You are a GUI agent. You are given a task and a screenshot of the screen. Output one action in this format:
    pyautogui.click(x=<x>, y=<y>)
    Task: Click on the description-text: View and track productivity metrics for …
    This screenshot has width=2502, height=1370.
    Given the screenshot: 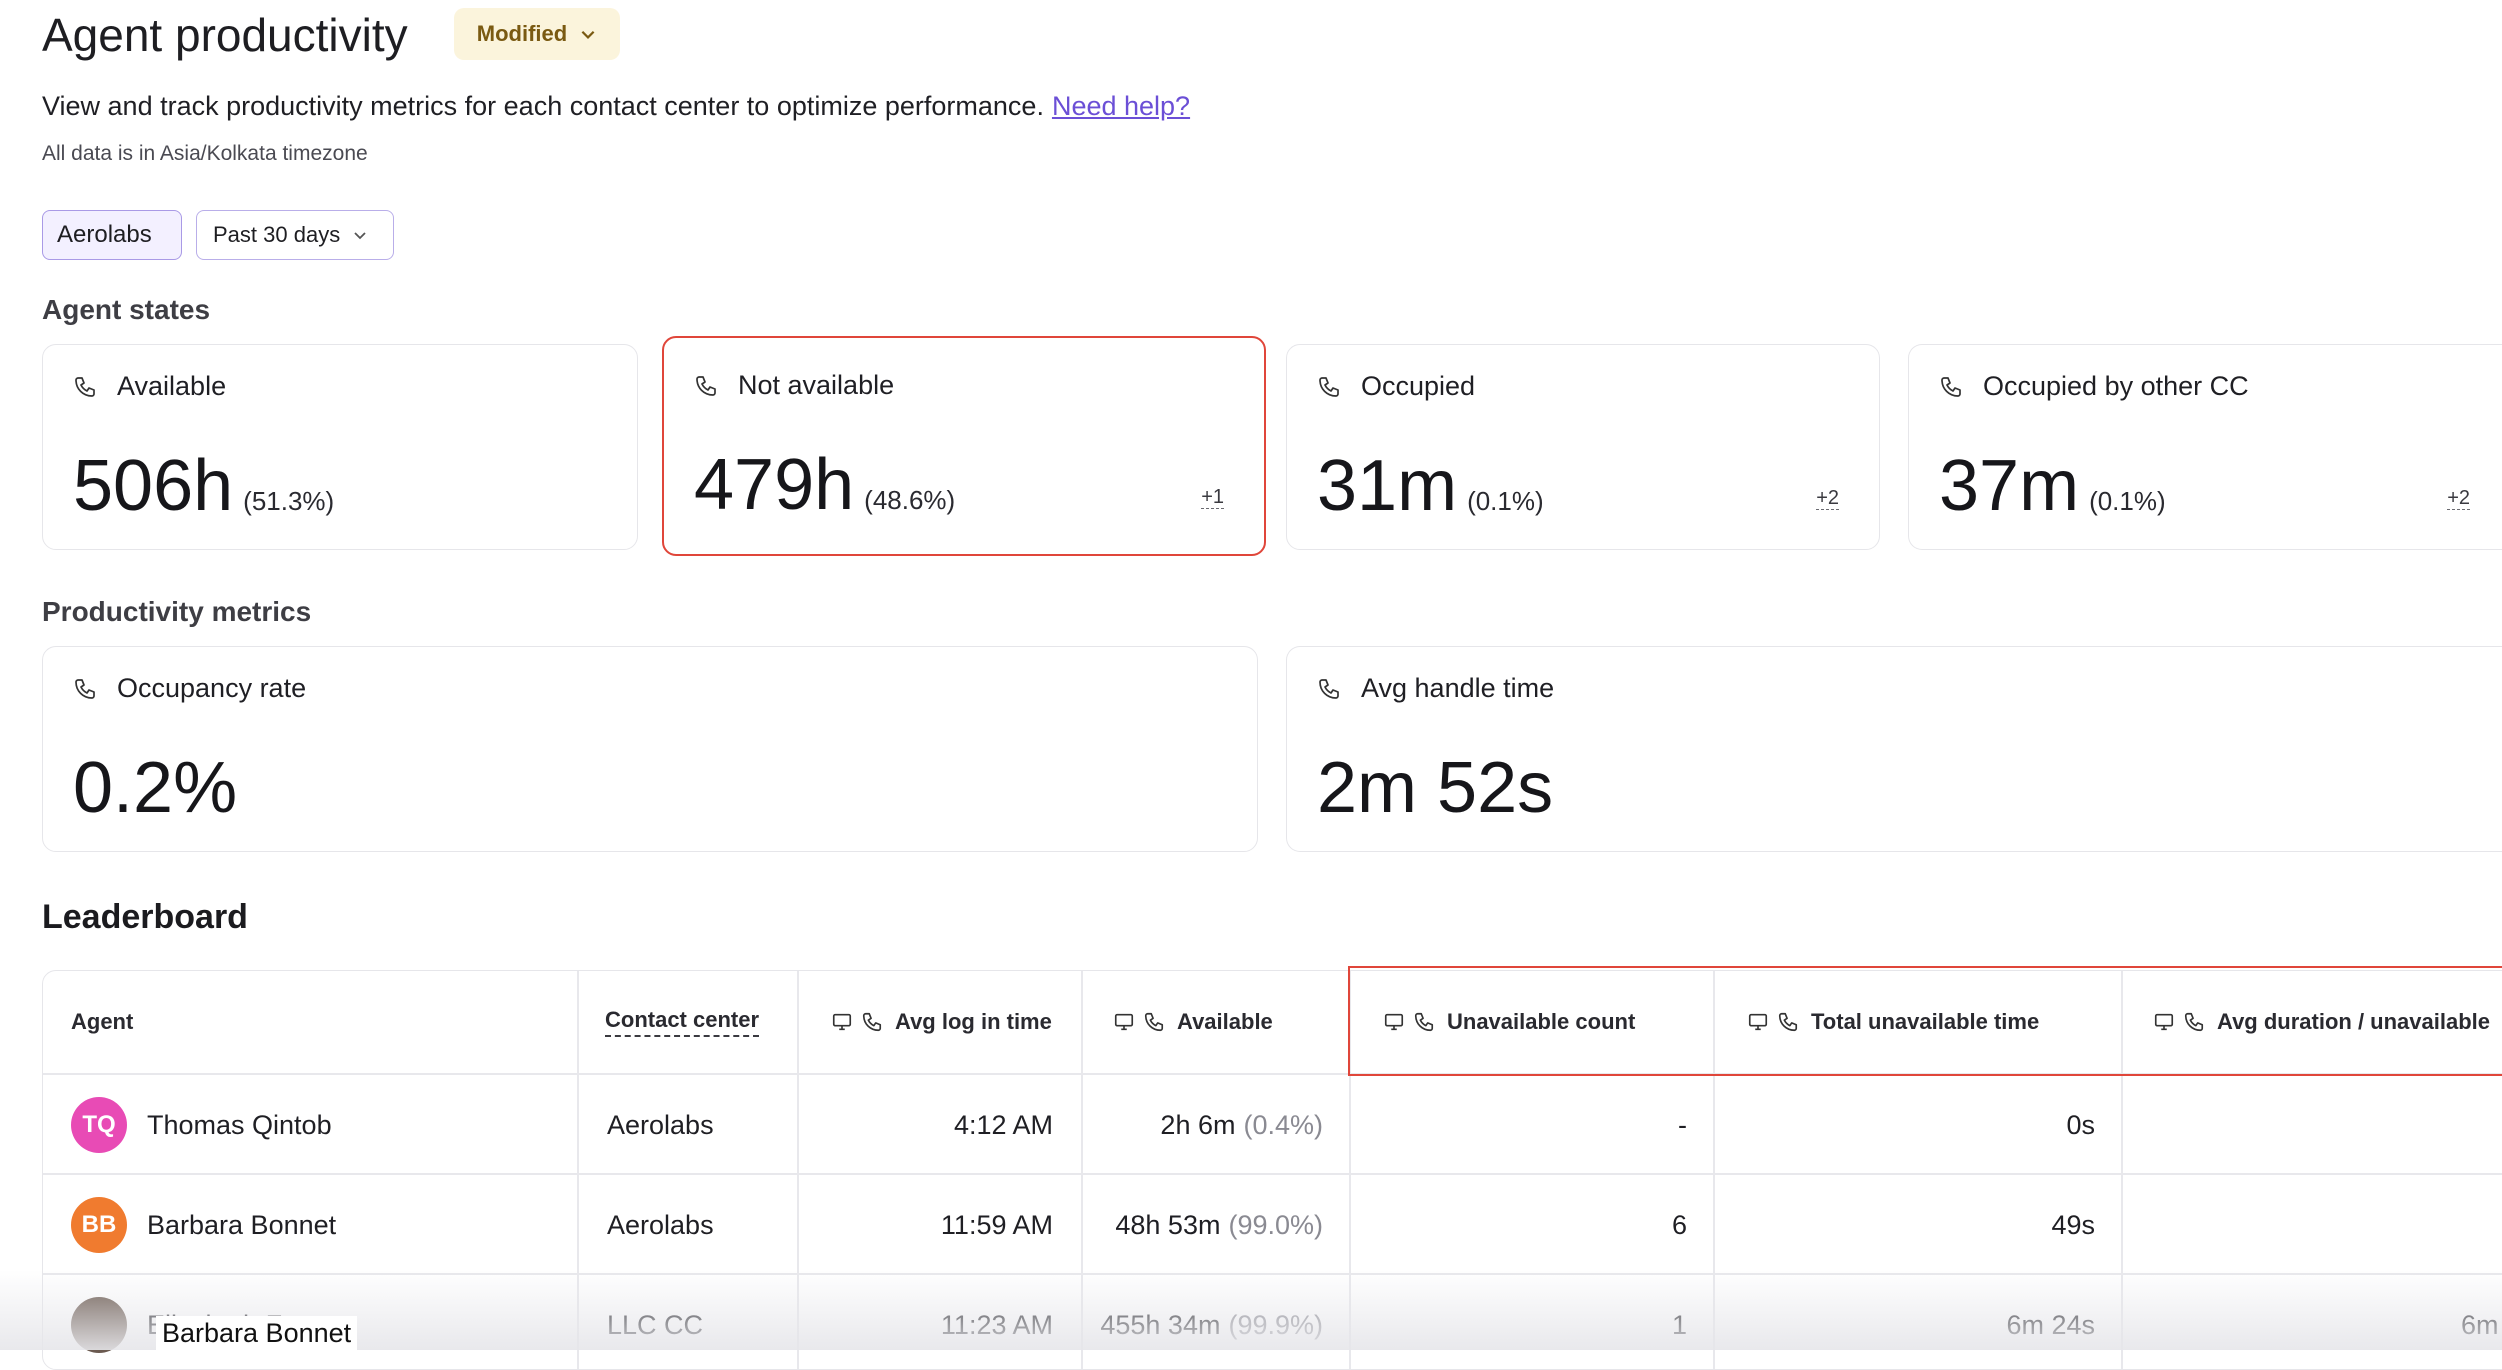 What is the action you would take?
    pyautogui.click(x=543, y=106)
    